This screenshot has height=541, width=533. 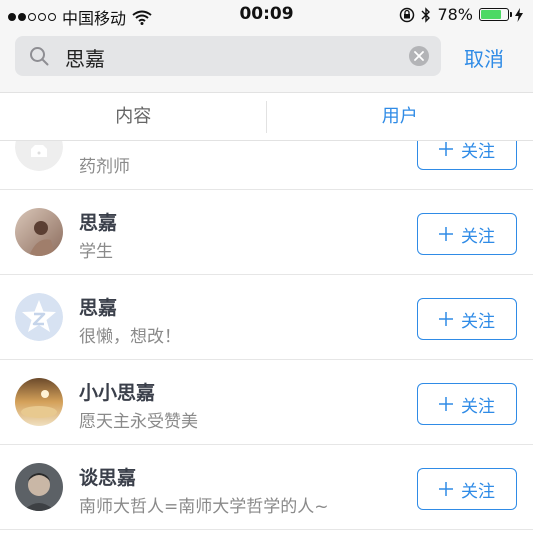 What do you see at coordinates (96, 252) in the screenshot?
I see `user-description: 学生` at bounding box center [96, 252].